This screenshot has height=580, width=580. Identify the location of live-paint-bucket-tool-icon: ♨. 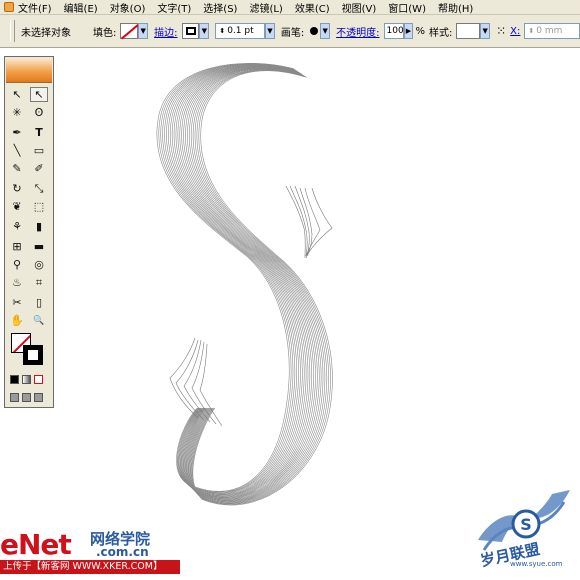
(17, 282).